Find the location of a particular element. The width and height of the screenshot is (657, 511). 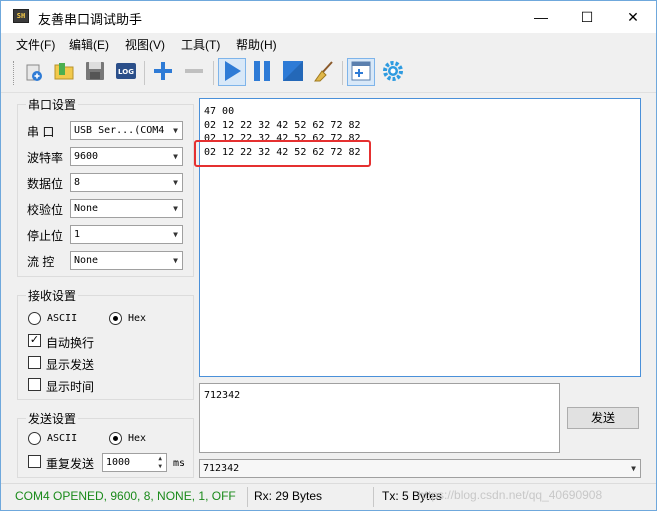

app-icon: SH is located at coordinates (21, 16).